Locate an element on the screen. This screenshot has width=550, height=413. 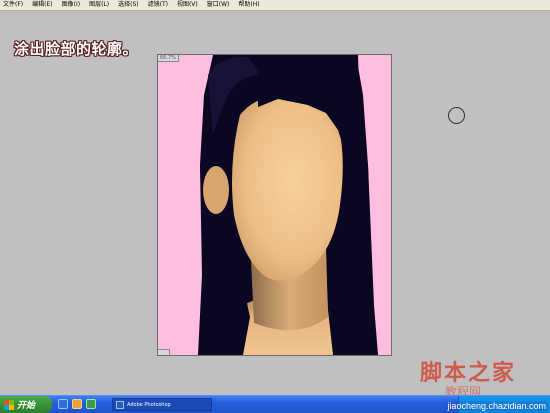
menu-image: 图像(I) is located at coordinates (71, 5).